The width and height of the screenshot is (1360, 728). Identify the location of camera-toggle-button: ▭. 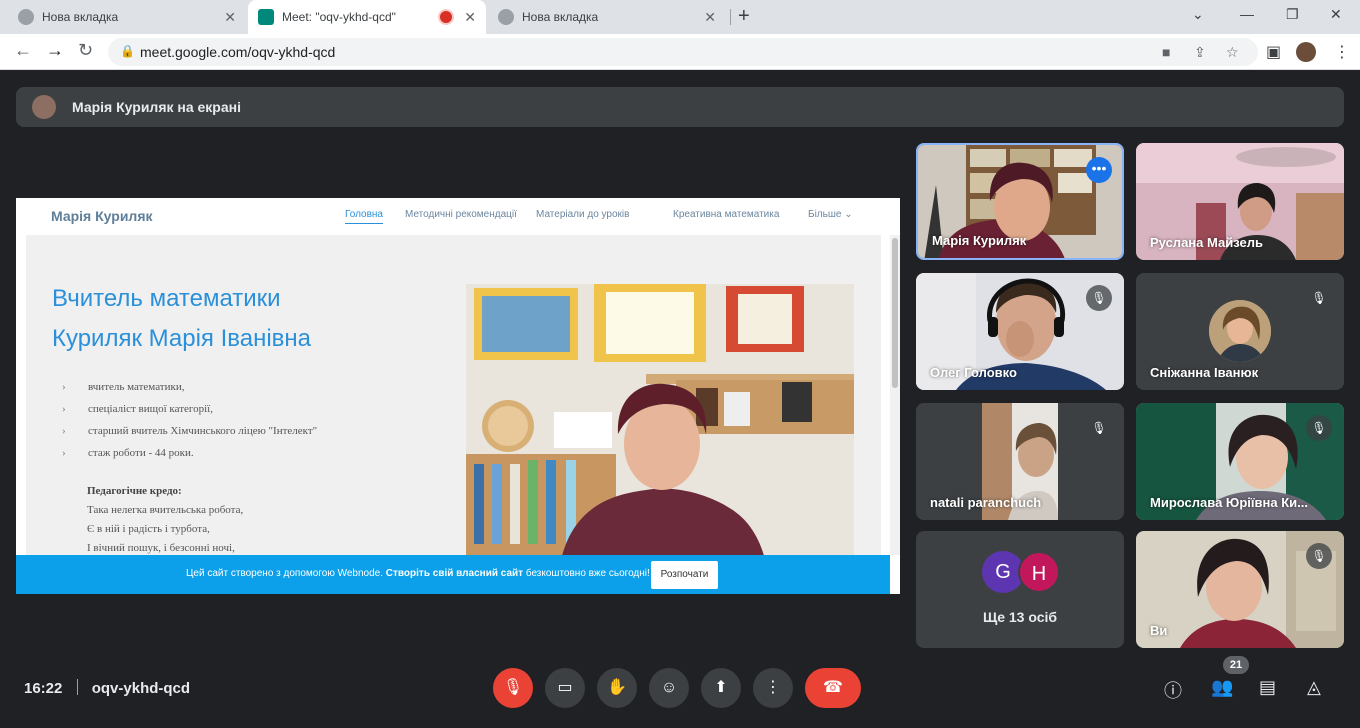
(565, 688).